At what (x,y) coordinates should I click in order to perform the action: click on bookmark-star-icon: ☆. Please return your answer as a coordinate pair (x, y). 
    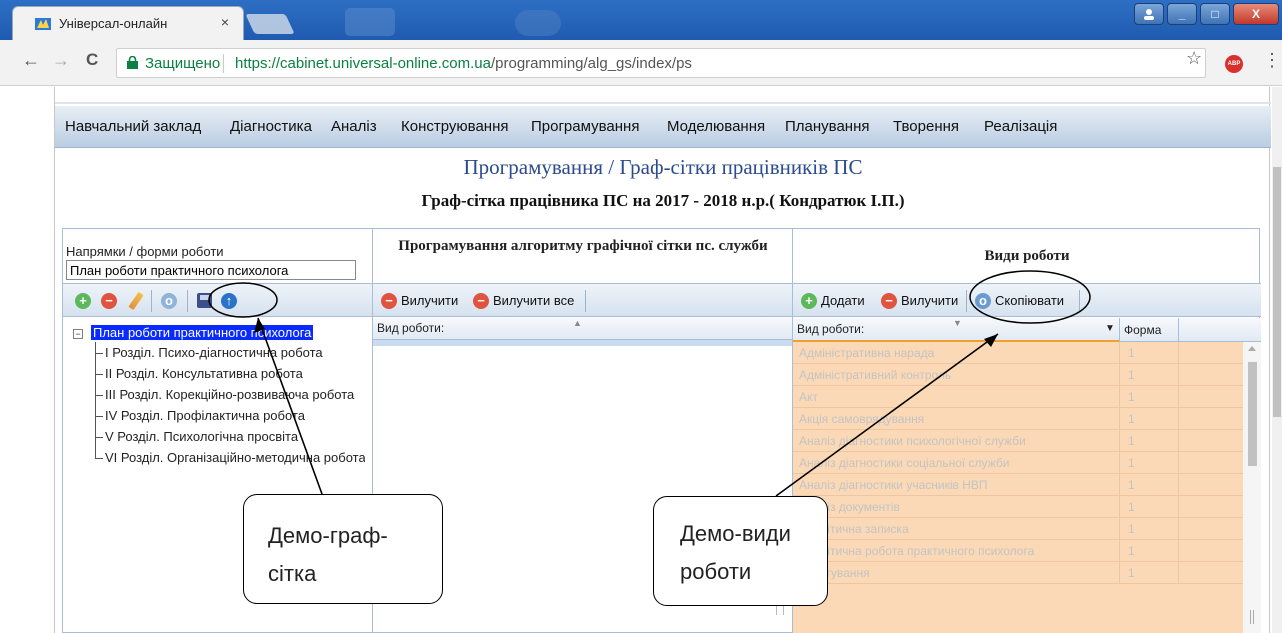
    Looking at the image, I should click on (1194, 58).